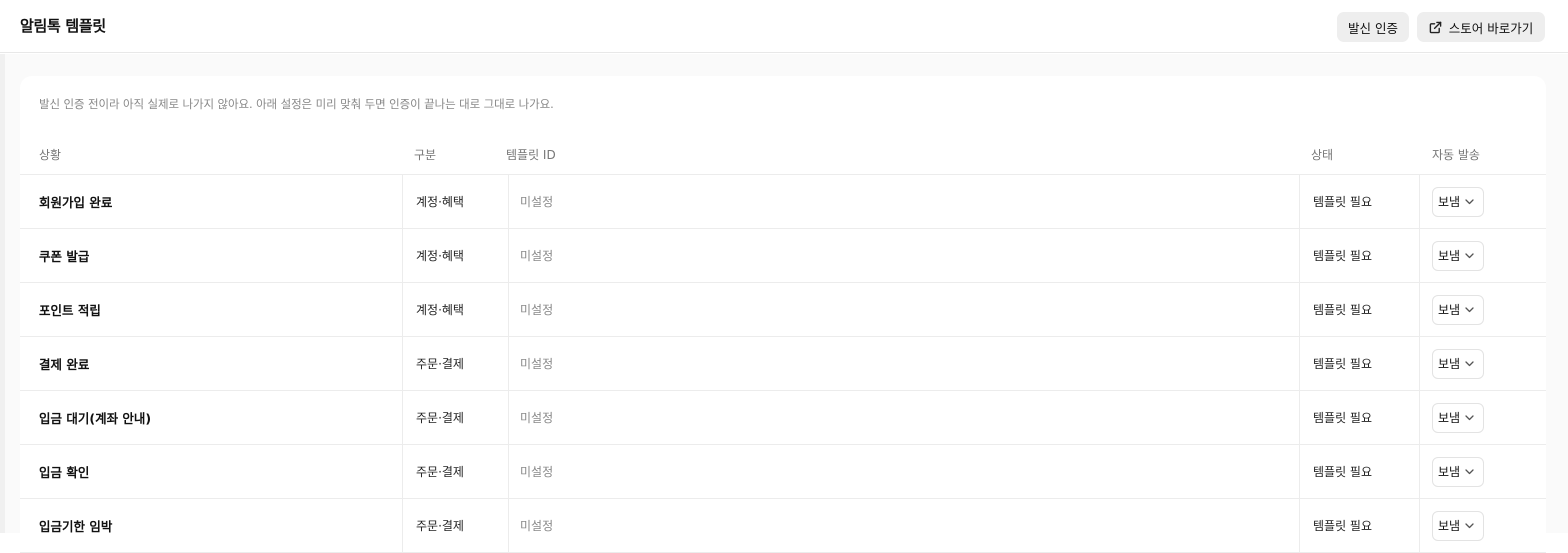 This screenshot has height=553, width=1568. I want to click on page-header: 알림톡 템플릿 발신 인증 스토어 바로가기, so click(784, 26).